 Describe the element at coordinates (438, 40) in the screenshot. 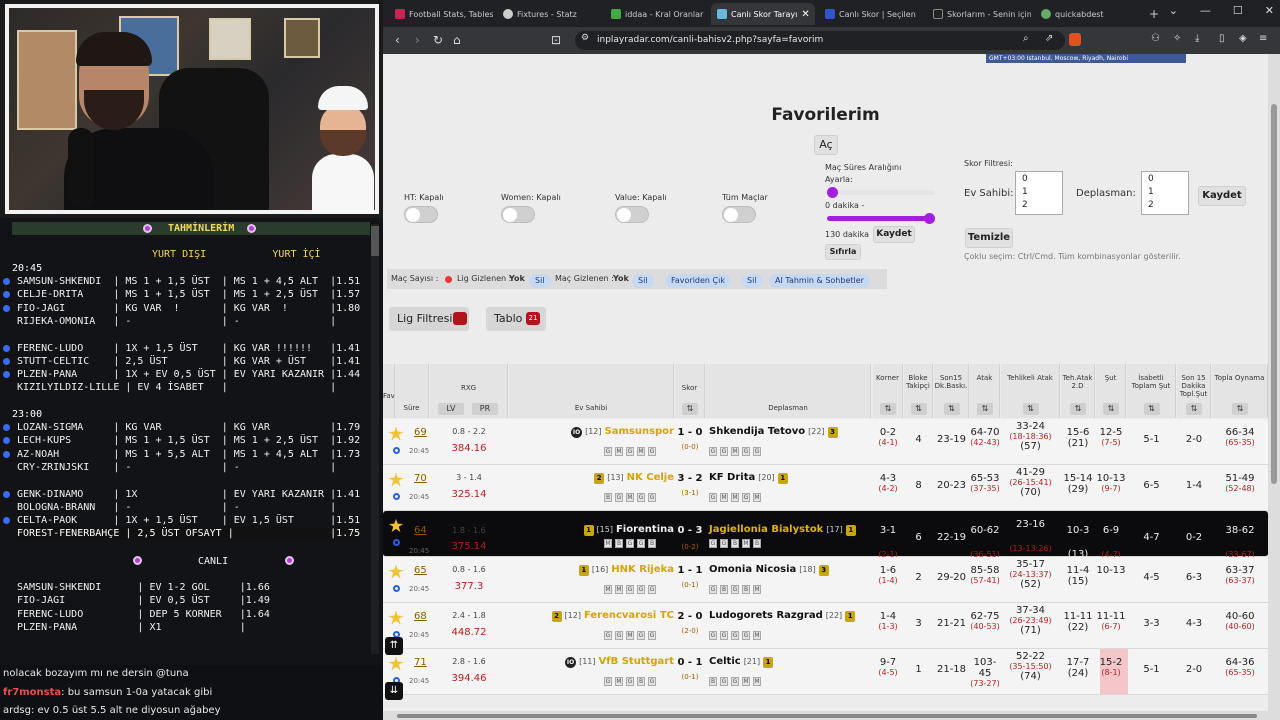

I see `reload-icon: ↻` at that location.